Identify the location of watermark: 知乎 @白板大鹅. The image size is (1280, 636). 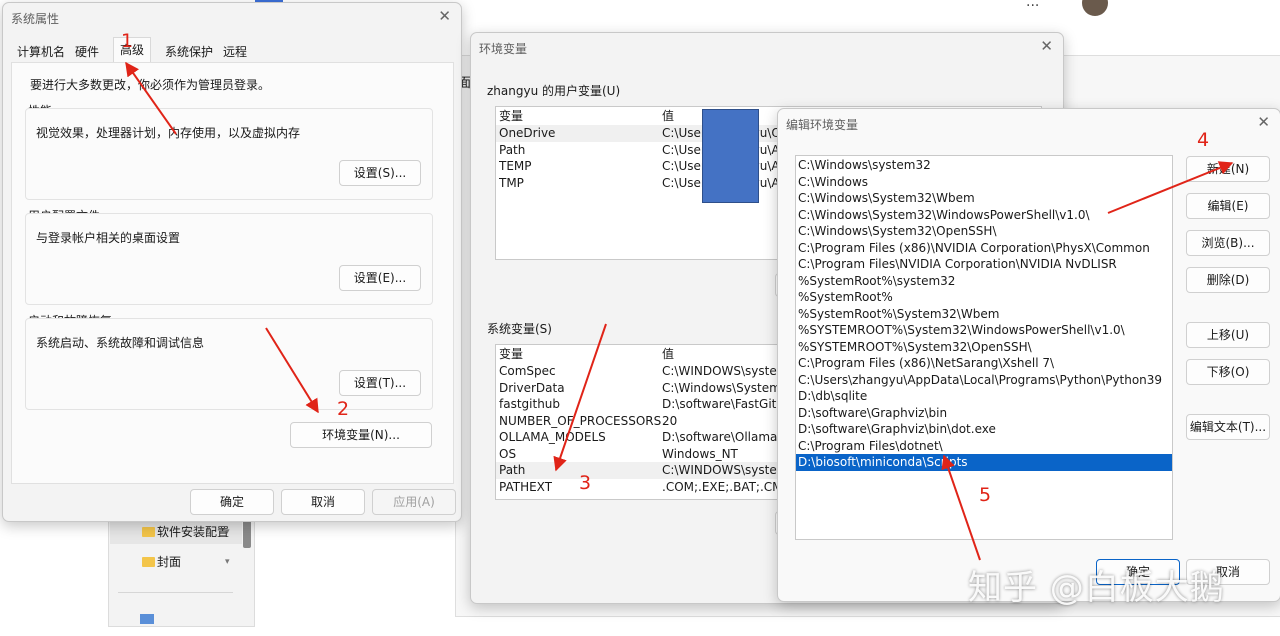
(1096, 588).